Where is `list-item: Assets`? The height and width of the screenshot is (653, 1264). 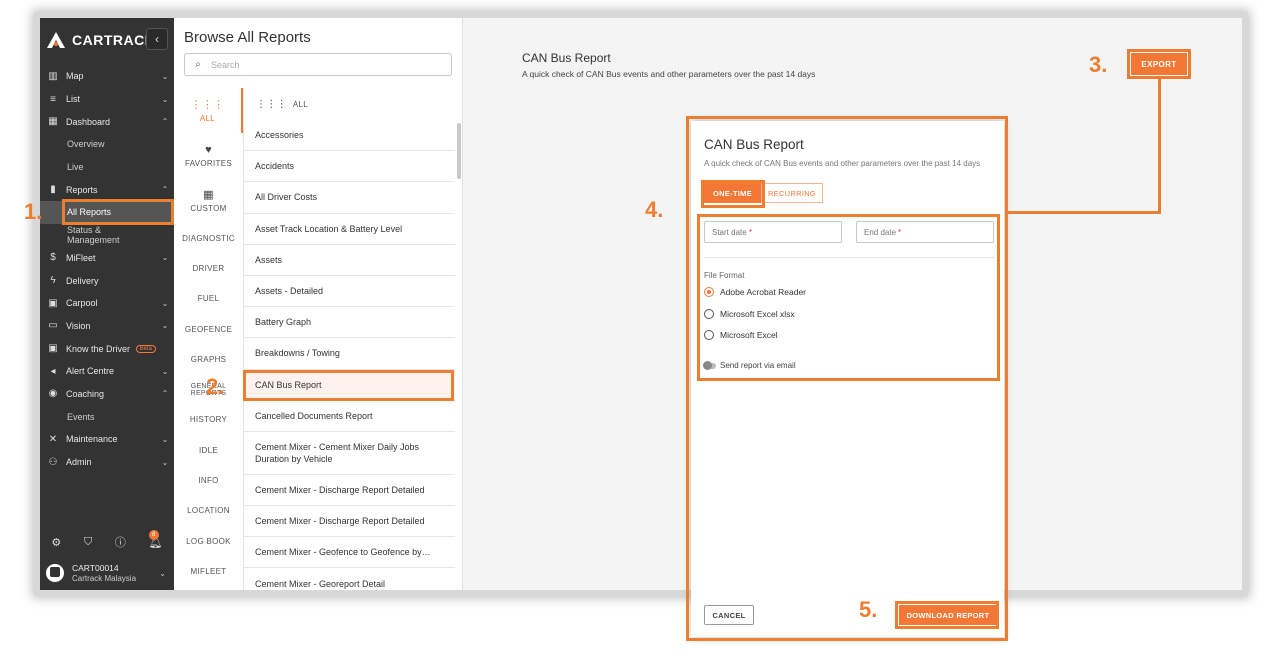 list-item: Assets is located at coordinates (349, 260).